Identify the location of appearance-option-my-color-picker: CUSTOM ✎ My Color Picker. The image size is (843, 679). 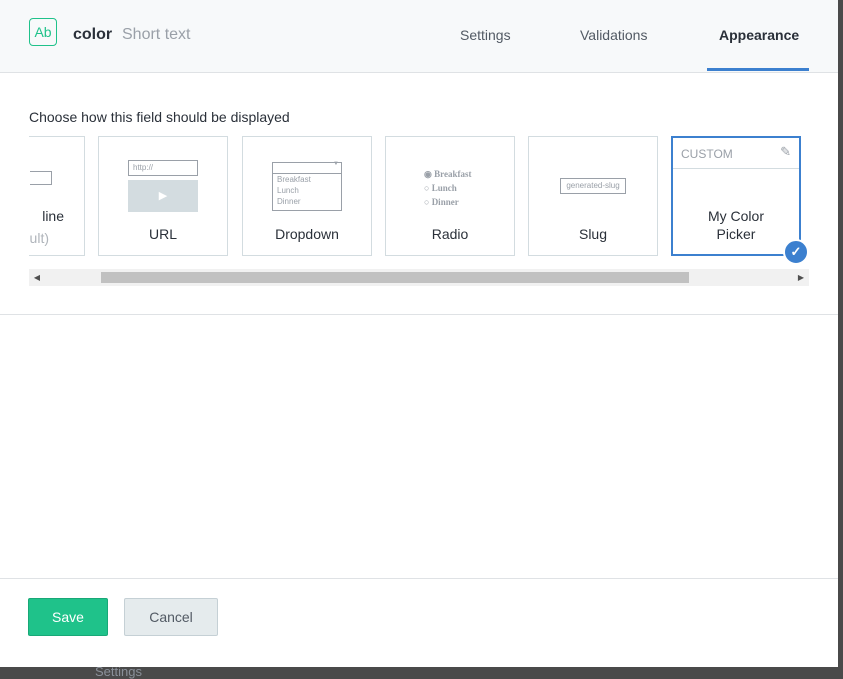
(736, 196).